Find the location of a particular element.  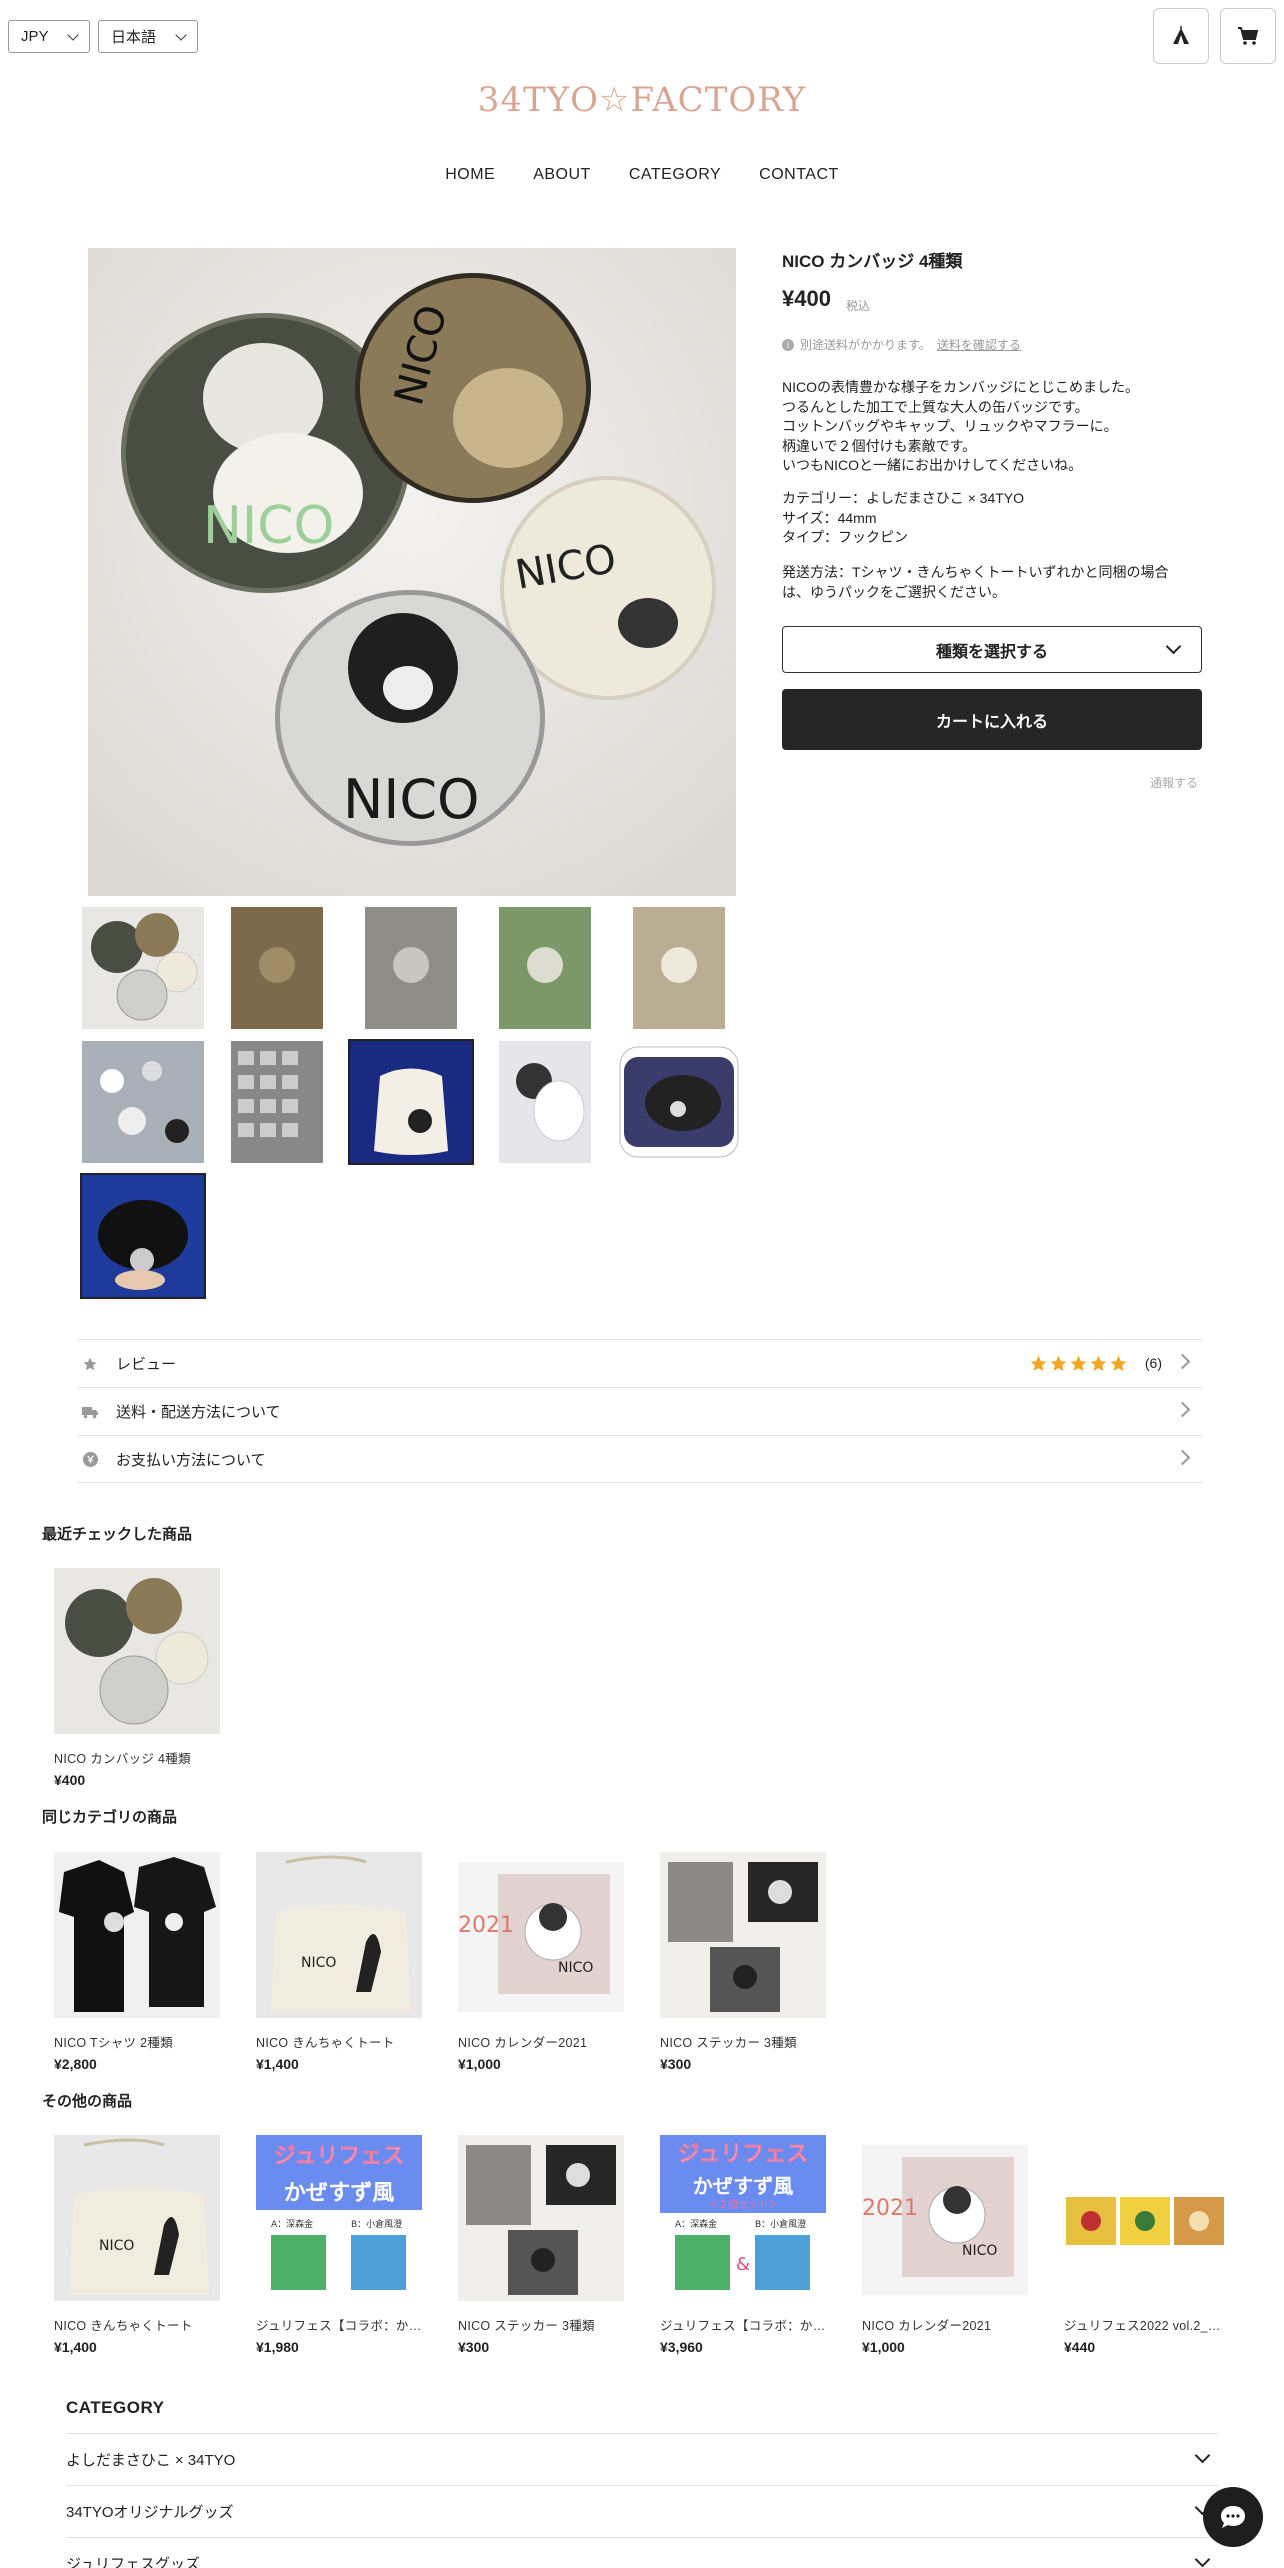

product-price: ¥1,980 is located at coordinates (277, 2347).